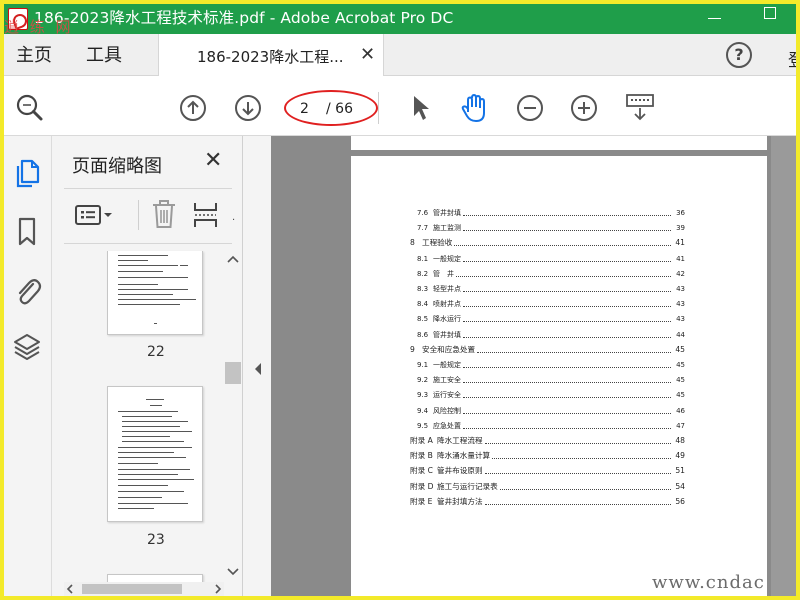 Image resolution: width=800 pixels, height=600 pixels. Describe the element at coordinates (231, 416) in the screenshot. I see `thumbnail-vertical-scrollbar` at that location.